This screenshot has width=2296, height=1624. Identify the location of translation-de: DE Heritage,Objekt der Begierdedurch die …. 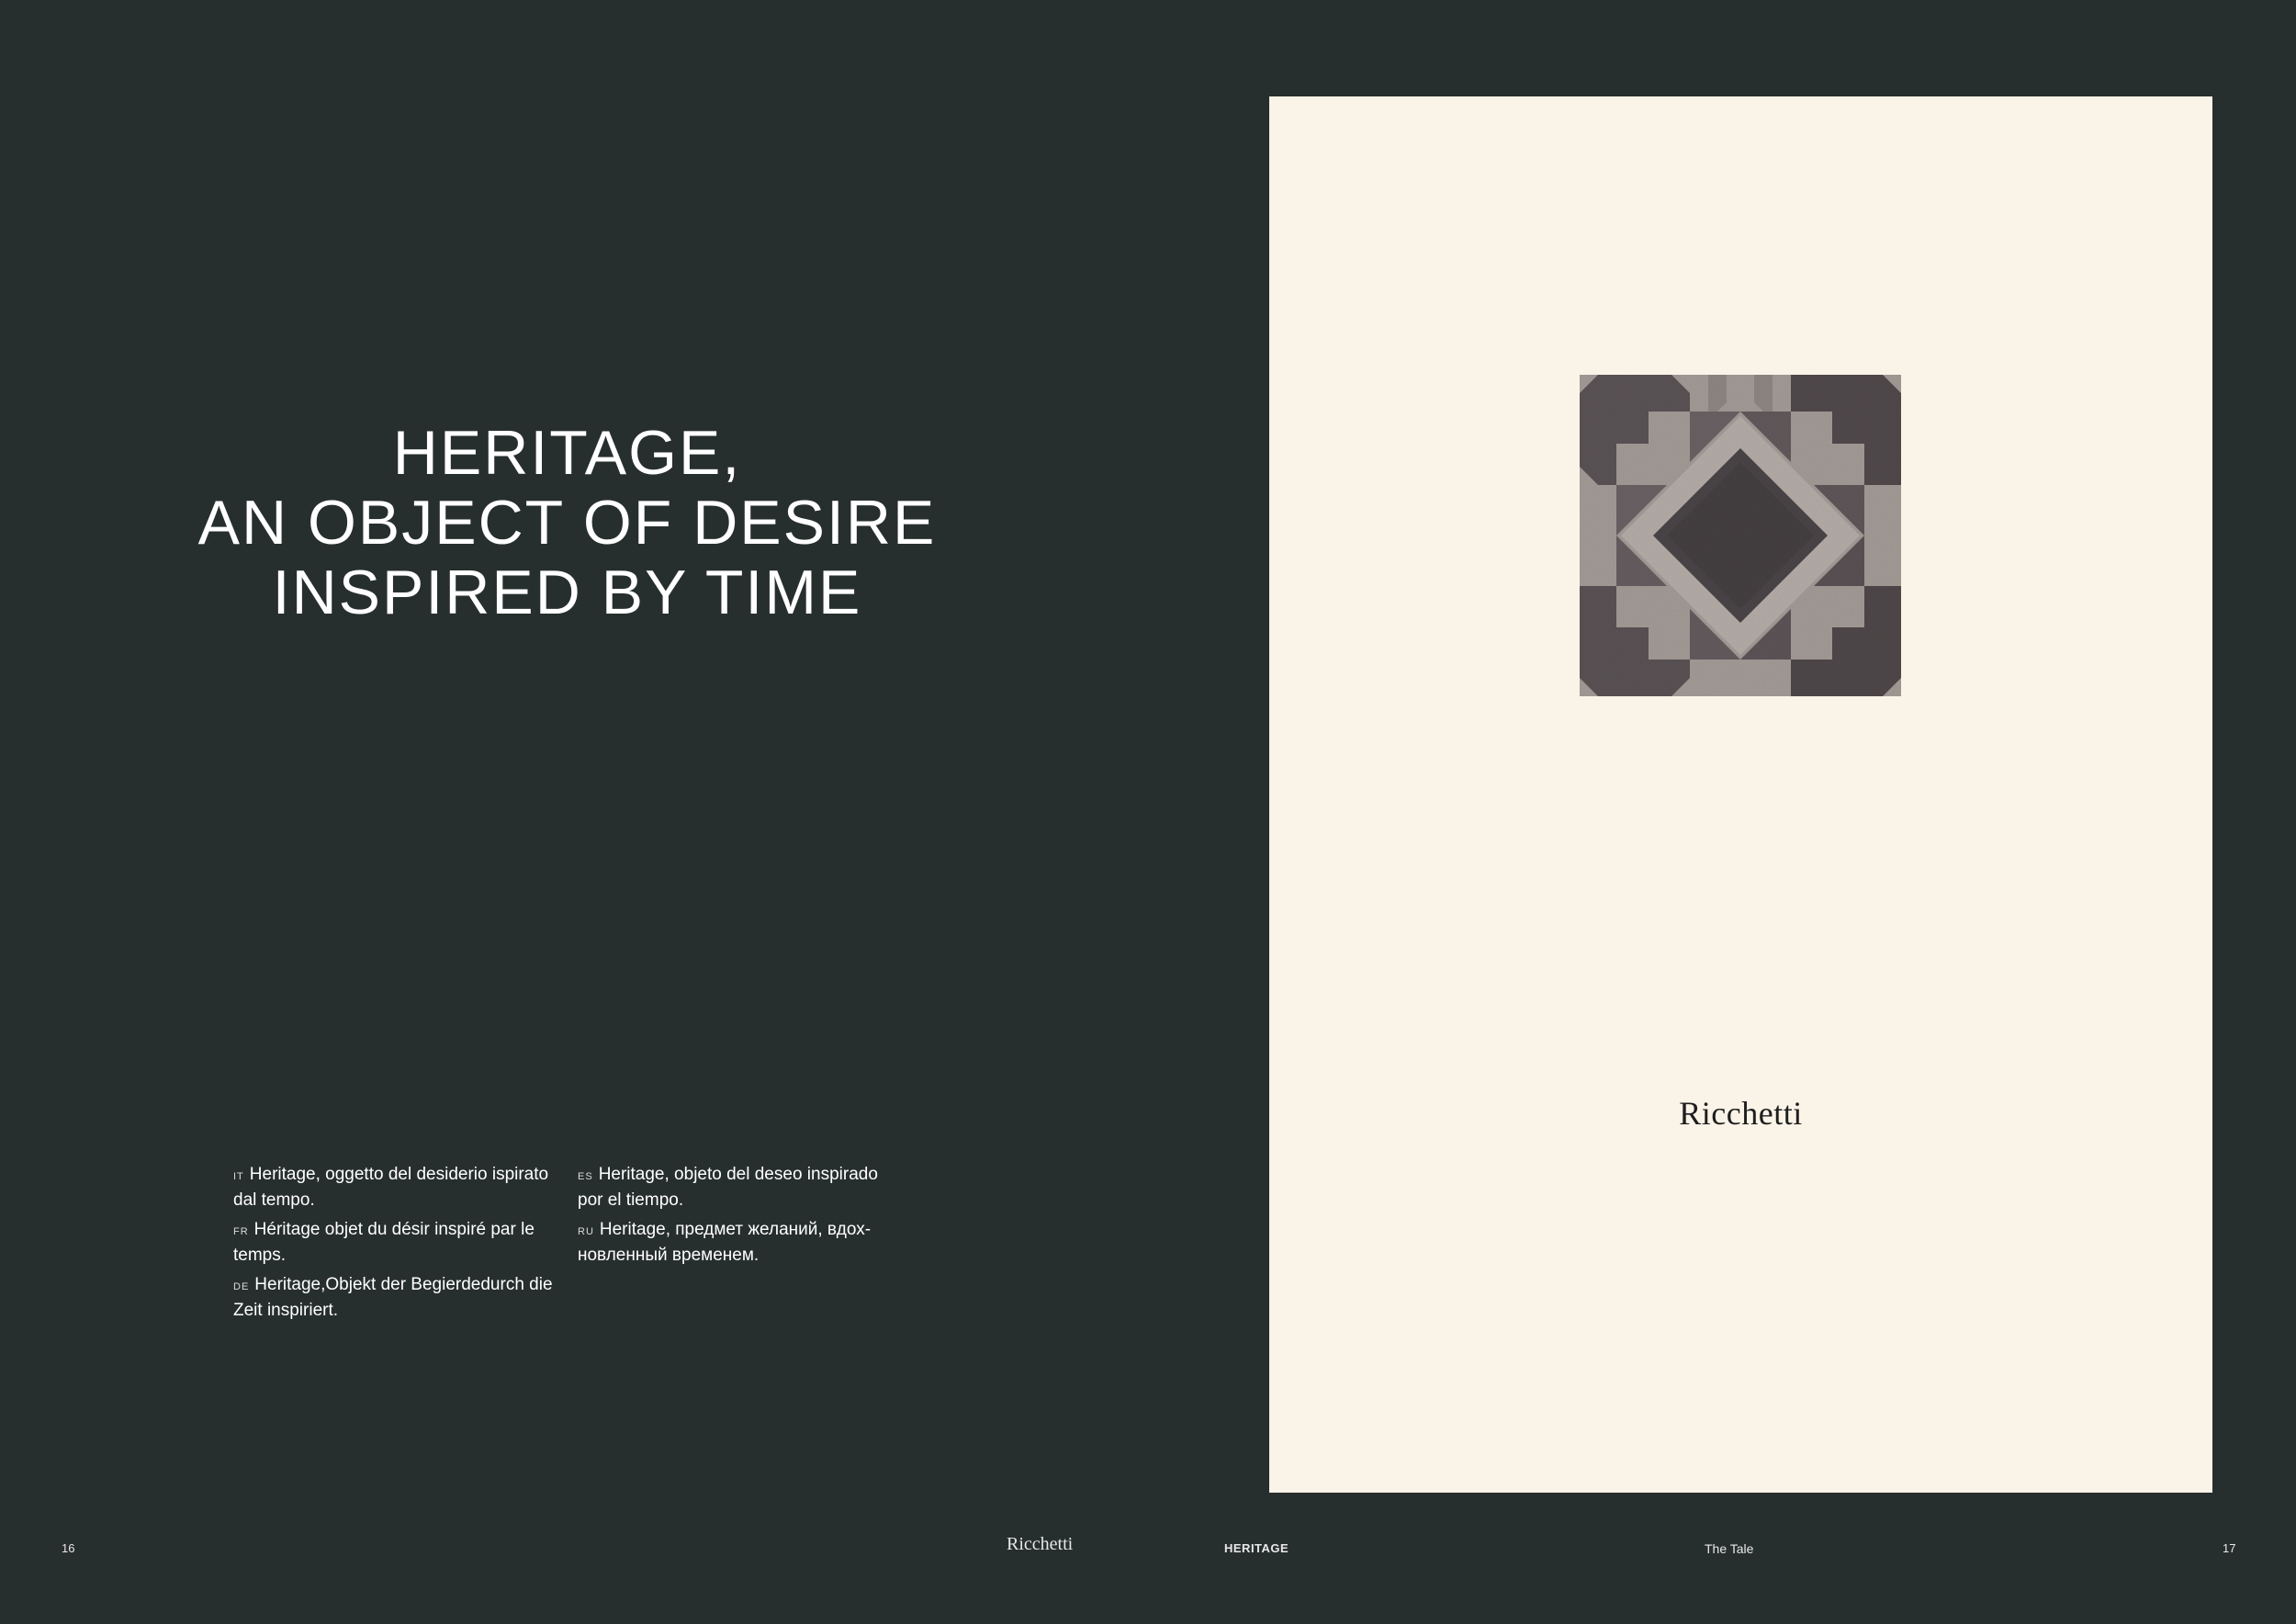
(394, 1298).